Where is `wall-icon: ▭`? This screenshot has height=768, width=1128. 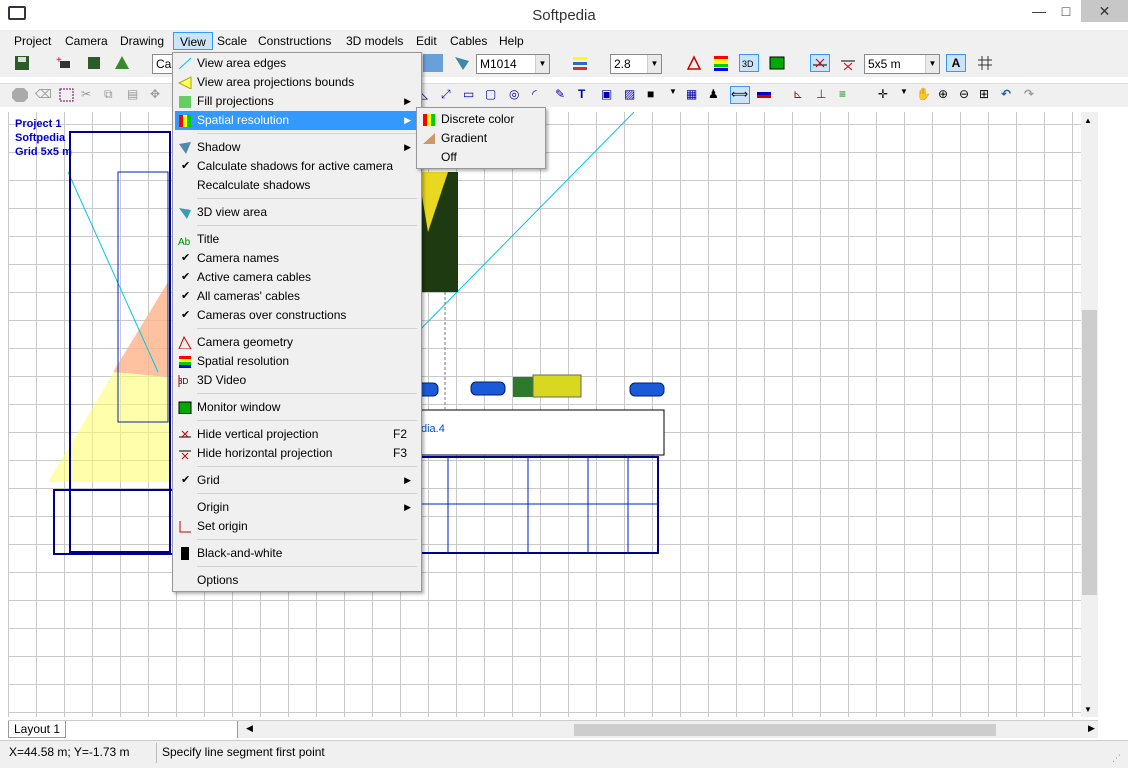
wall-icon: ▭ is located at coordinates (472, 95).